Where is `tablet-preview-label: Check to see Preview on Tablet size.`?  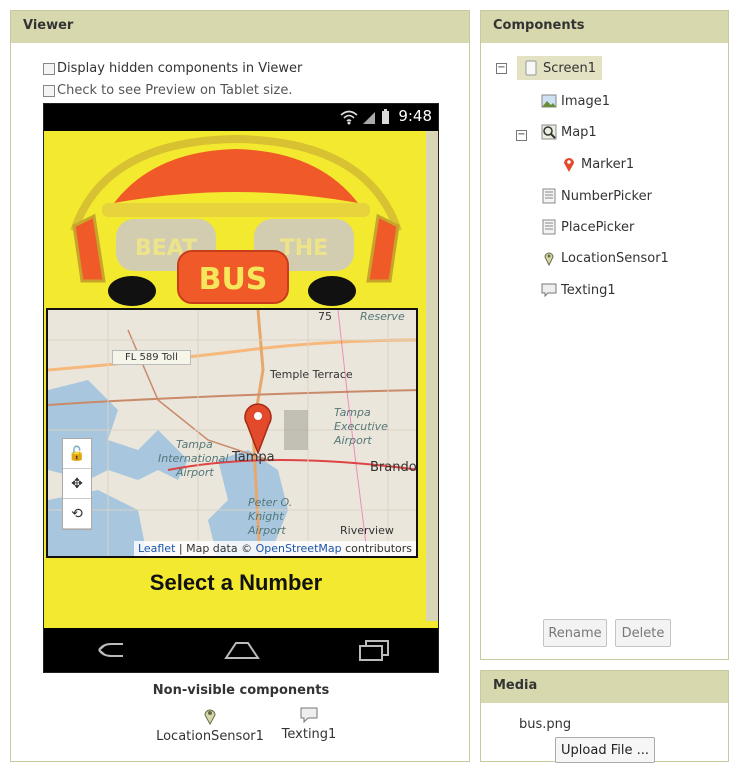
tablet-preview-label: Check to see Preview on Tablet size. is located at coordinates (175, 90).